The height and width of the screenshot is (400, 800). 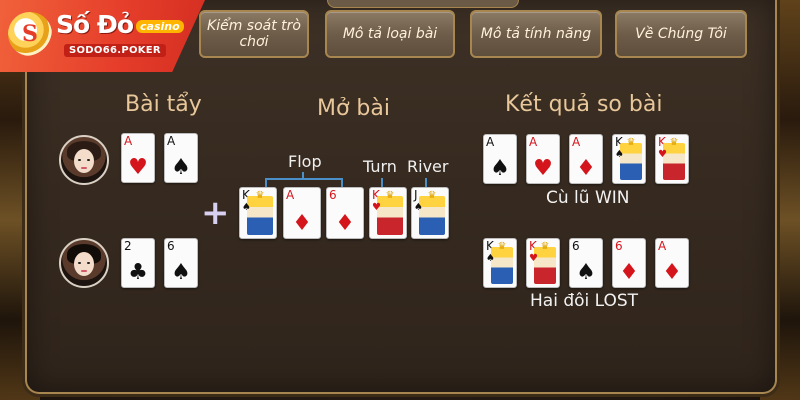 What do you see at coordinates (138, 272) in the screenshot?
I see `card-suit-icon: ♣` at bounding box center [138, 272].